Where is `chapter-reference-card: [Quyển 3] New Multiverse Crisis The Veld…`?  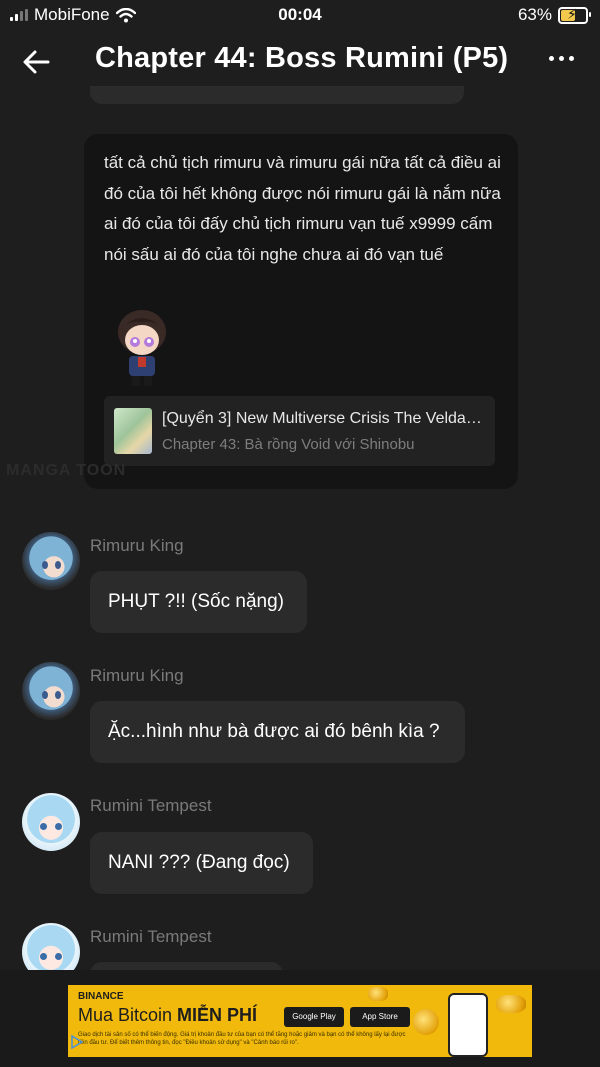
chapter-reference-card: [Quyển 3] New Multiverse Crisis The Veld… is located at coordinates (299, 431).